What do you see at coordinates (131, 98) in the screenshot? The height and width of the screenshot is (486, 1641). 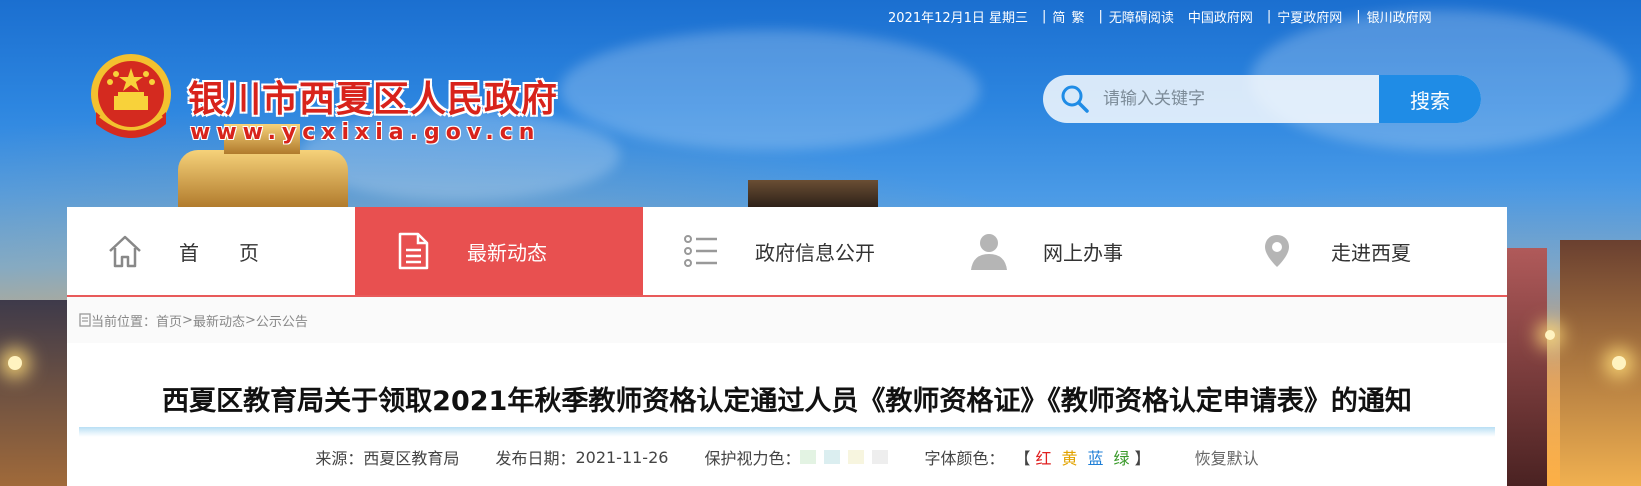 I see `national-emblem-logo` at bounding box center [131, 98].